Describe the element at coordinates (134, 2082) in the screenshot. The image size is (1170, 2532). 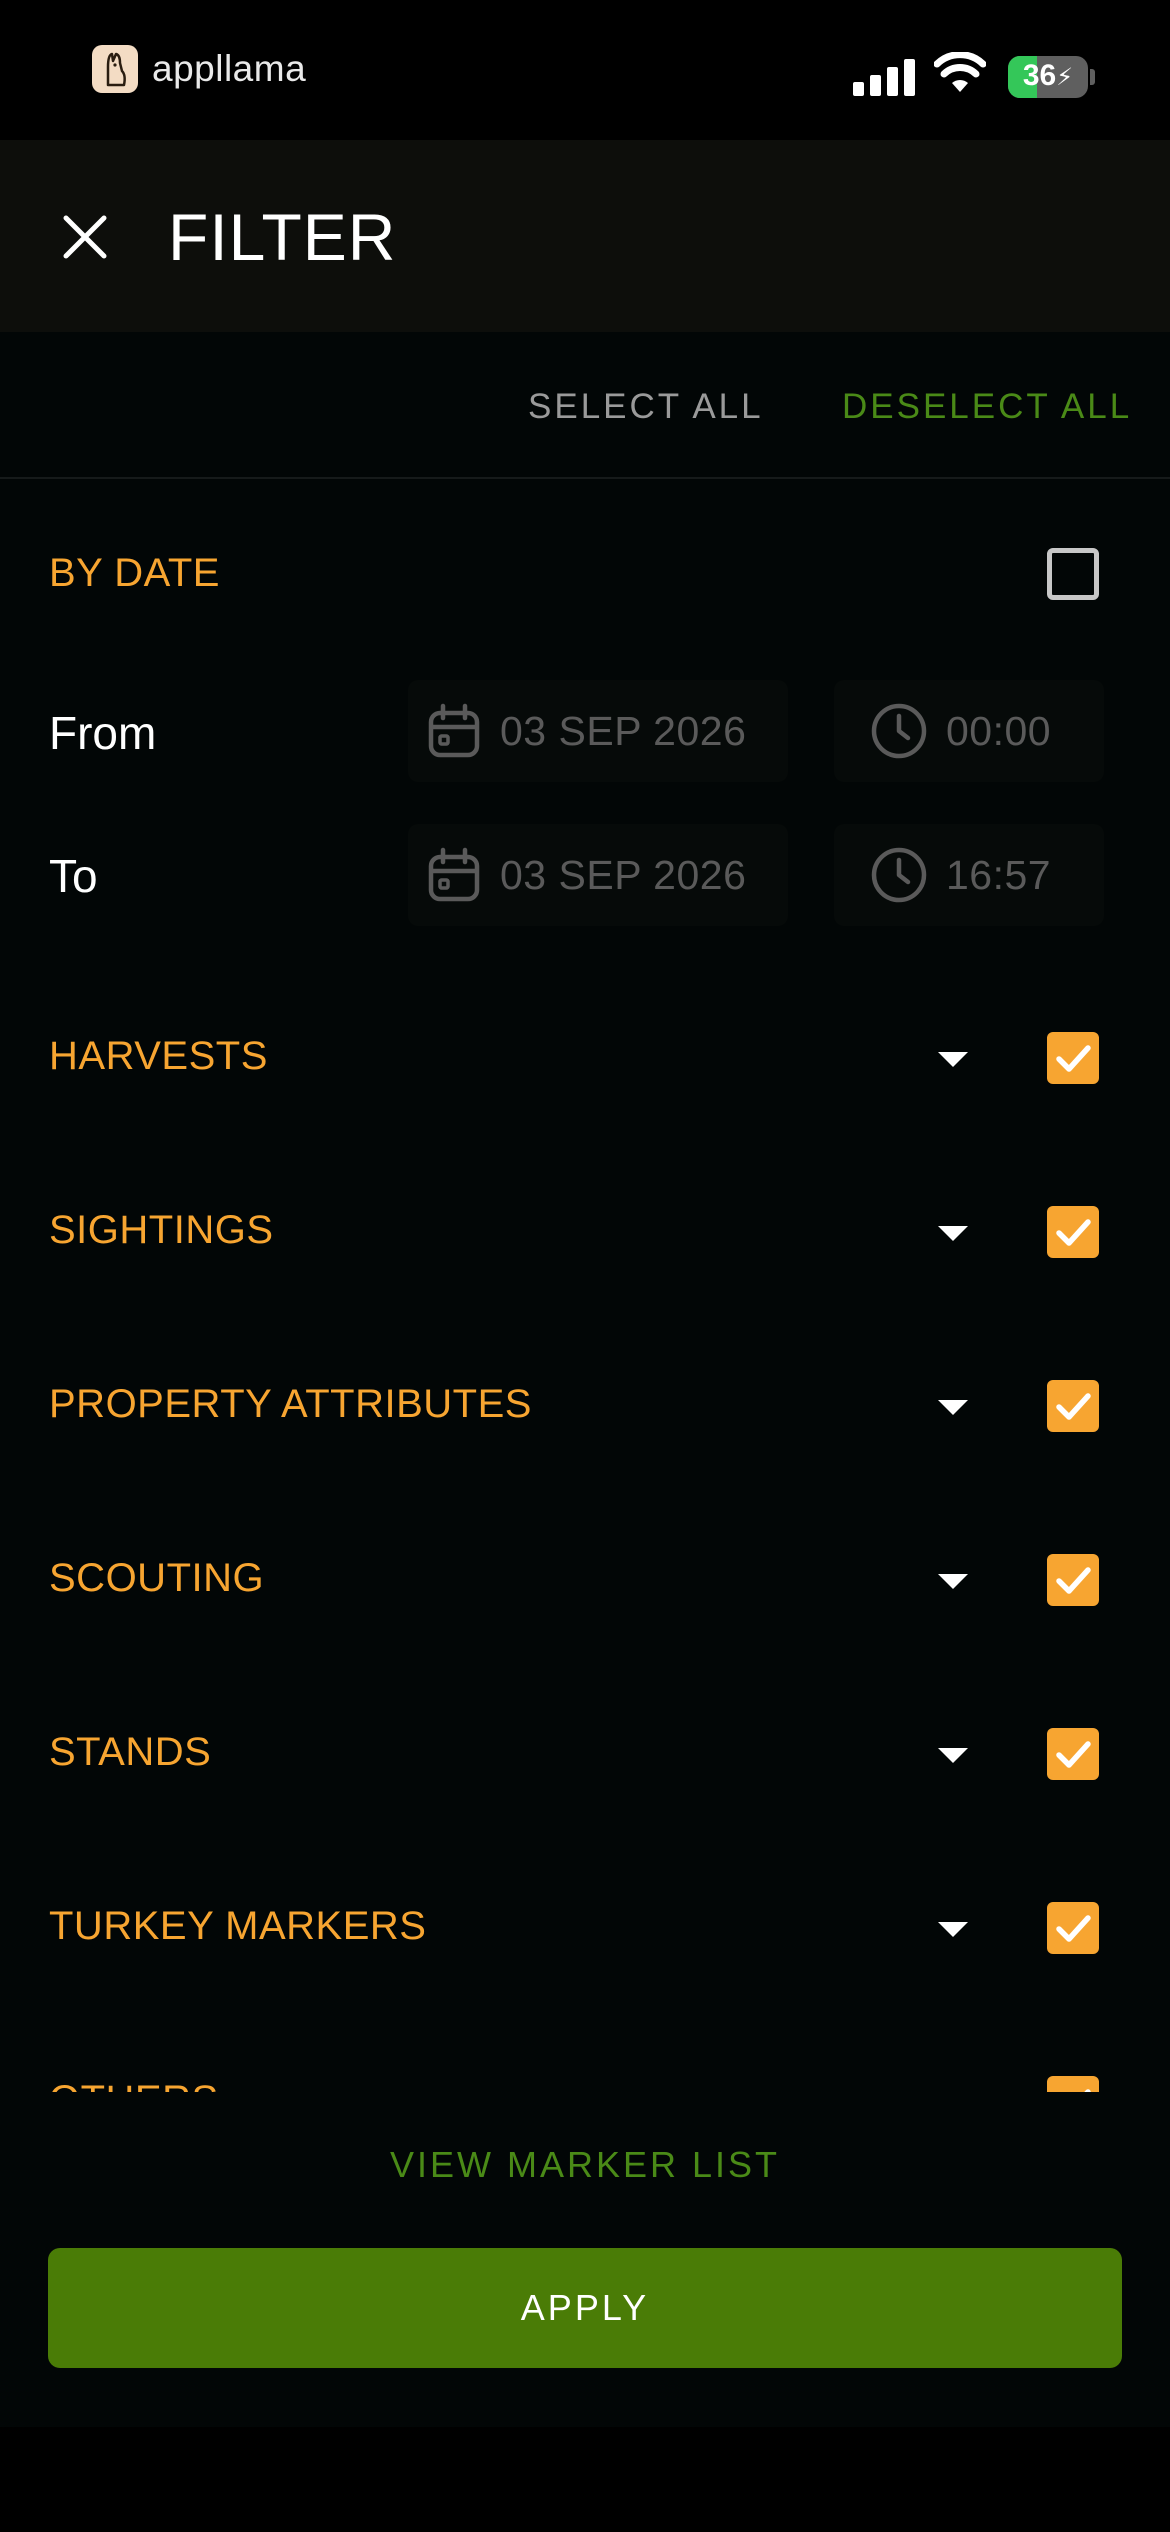
I see `category-label-others: OTHERS` at that location.